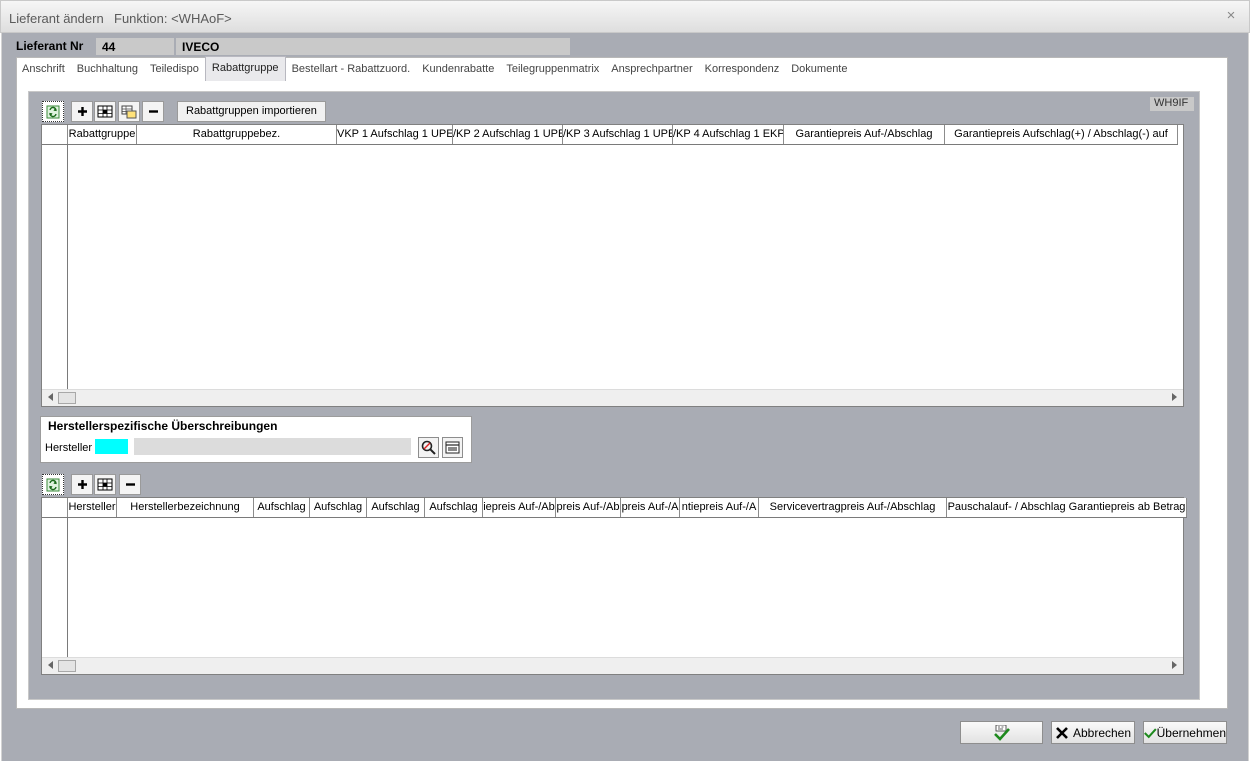  I want to click on tab-buchhaltung: Buchhaltung, so click(107, 69).